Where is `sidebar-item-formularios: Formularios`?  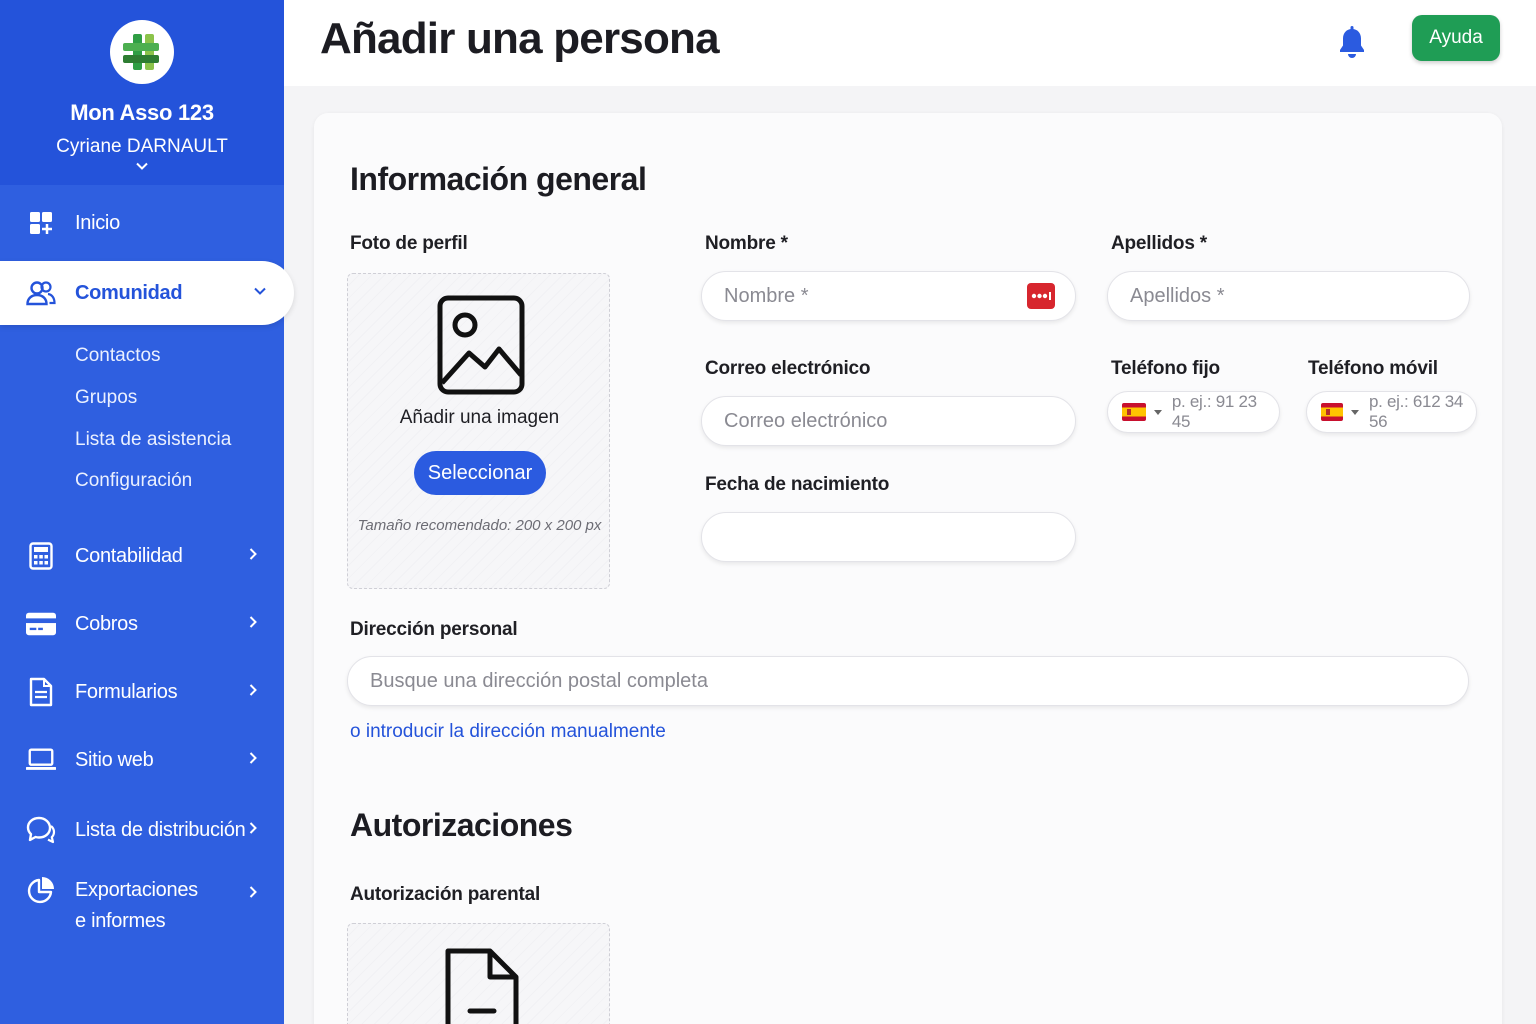
sidebar-item-formularios: Formularios is located at coordinates (142, 692).